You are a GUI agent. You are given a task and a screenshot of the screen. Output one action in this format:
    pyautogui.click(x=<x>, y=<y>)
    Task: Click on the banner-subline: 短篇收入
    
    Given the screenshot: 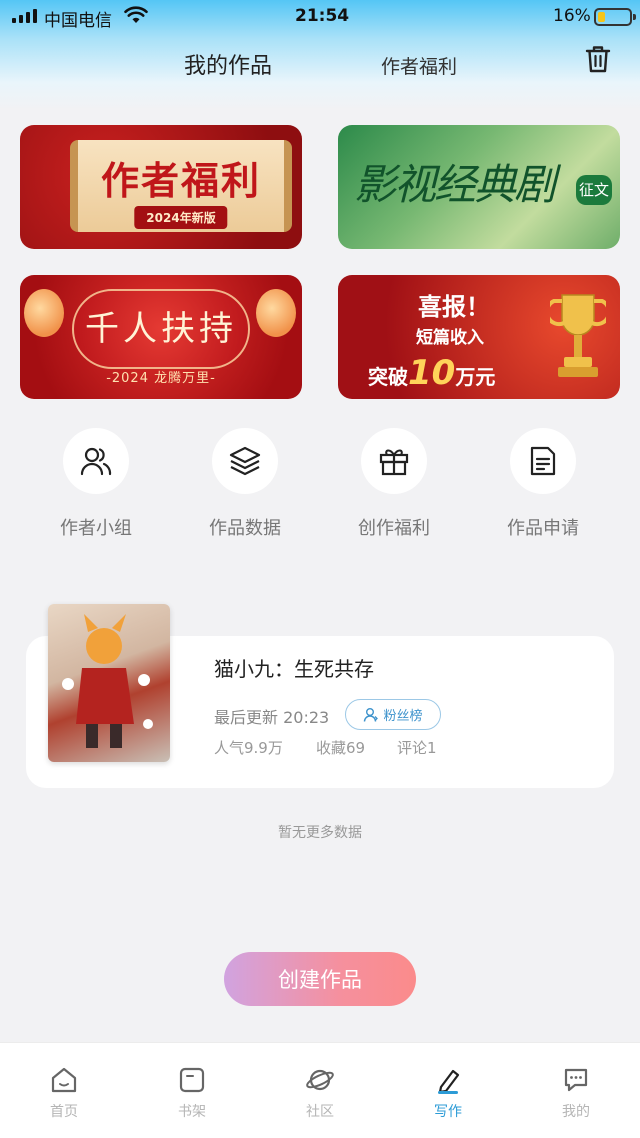 What is the action you would take?
    pyautogui.click(x=450, y=338)
    